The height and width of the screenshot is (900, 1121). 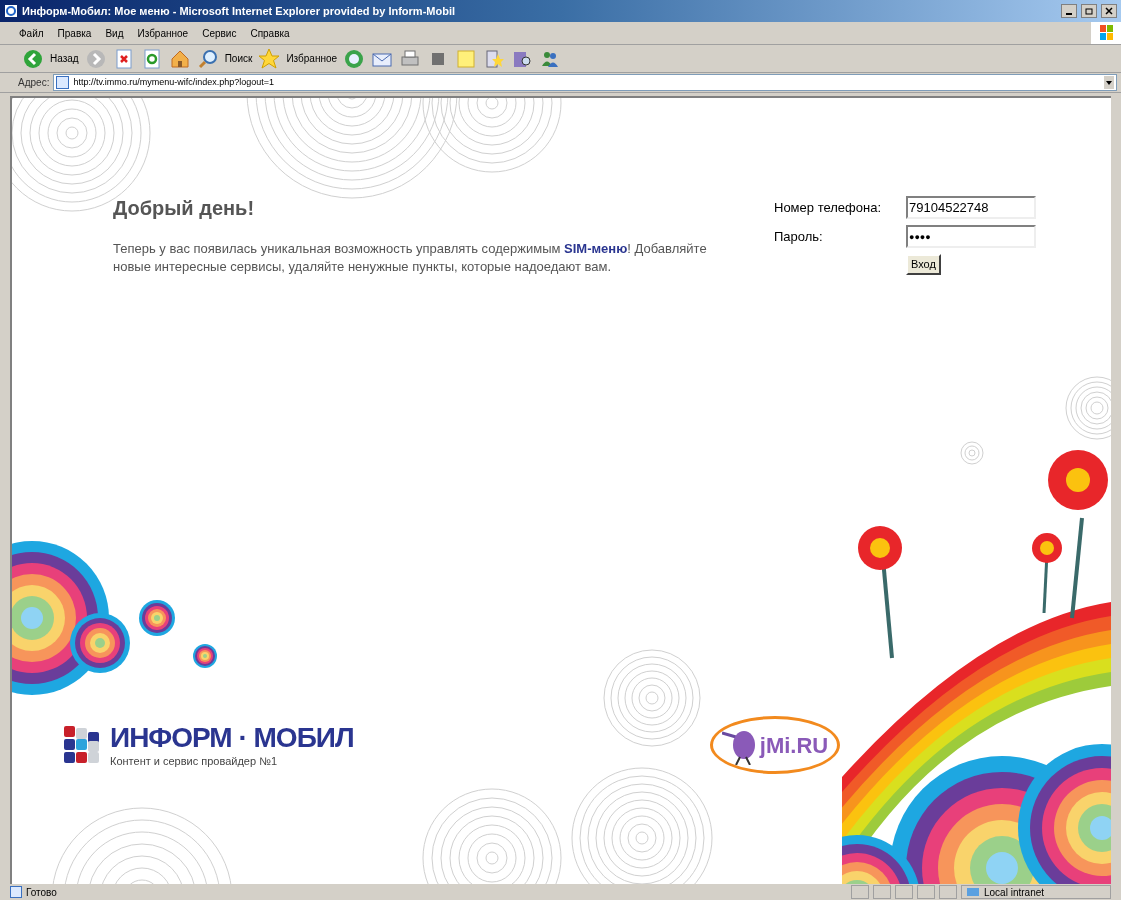 I want to click on password-label: Пароль:, so click(x=799, y=236).